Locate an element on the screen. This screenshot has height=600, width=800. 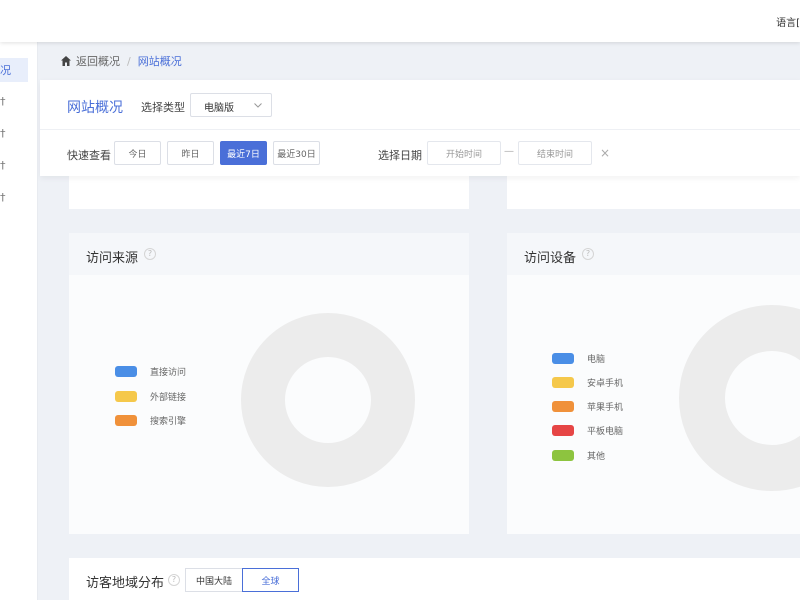
breadcrumb: 返回概况 / 网站概况 is located at coordinates (419, 61).